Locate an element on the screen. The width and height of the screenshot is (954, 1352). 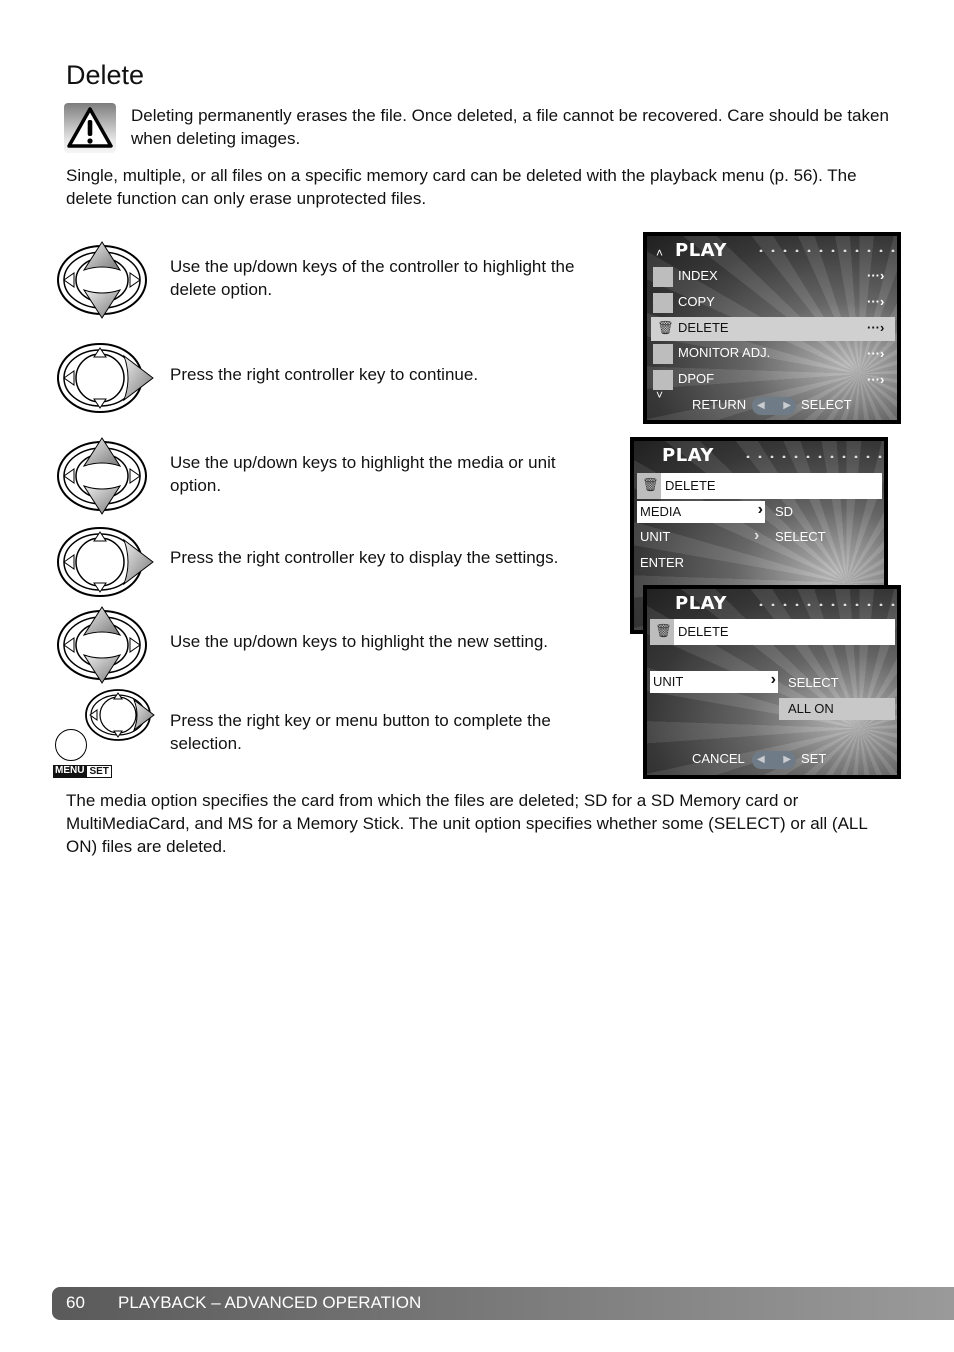
menu-set-label: MENU SET is located at coordinates (82, 771).